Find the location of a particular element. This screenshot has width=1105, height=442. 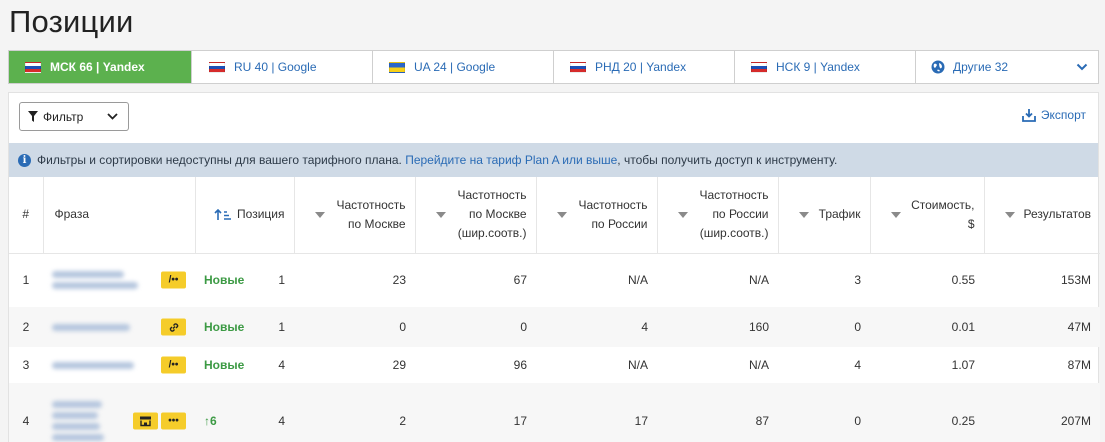

position-value: 1 is located at coordinates (281, 327).